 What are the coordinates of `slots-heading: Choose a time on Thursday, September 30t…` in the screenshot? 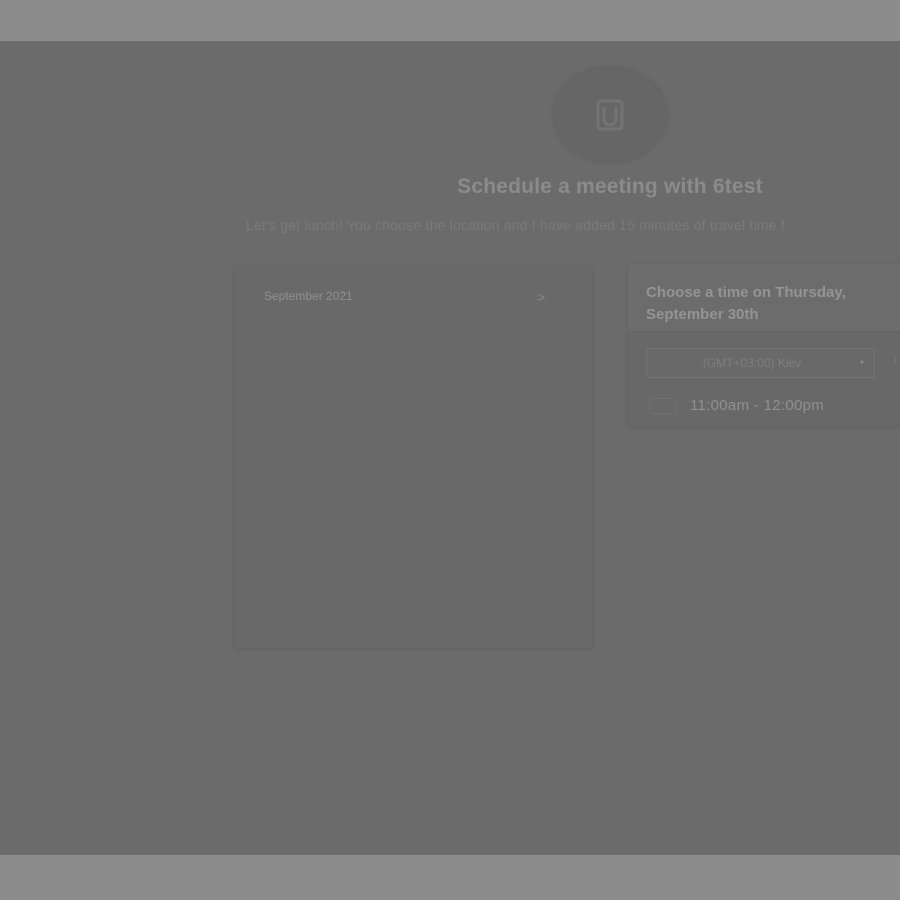 It's located at (746, 303).